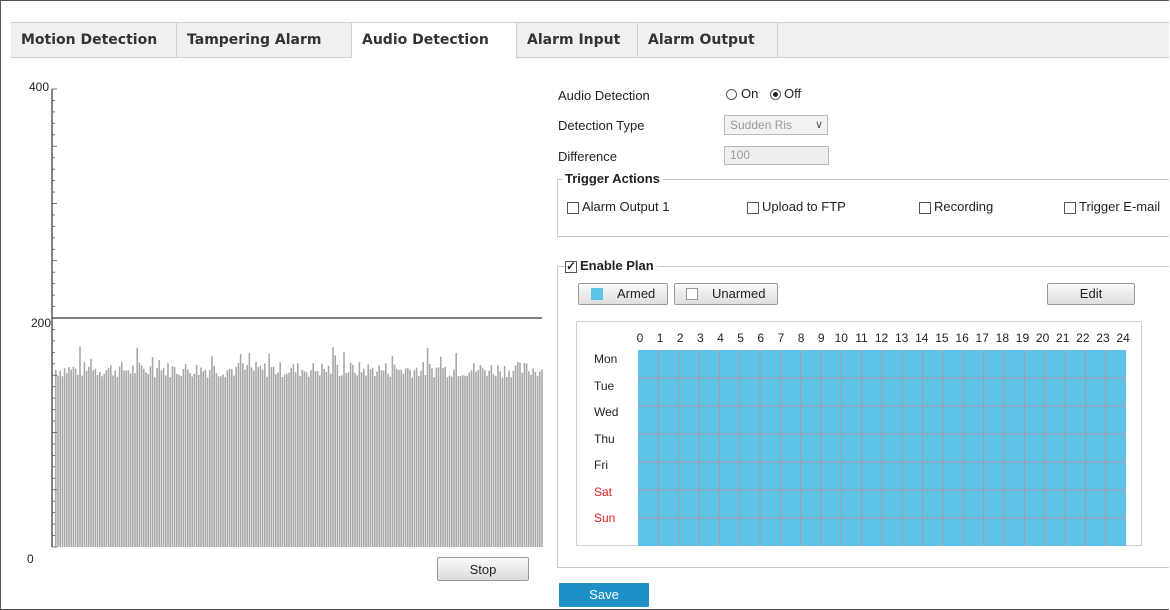 This screenshot has height=610, width=1170. What do you see at coordinates (982, 338) in the screenshot?
I see `hour-label: 17` at bounding box center [982, 338].